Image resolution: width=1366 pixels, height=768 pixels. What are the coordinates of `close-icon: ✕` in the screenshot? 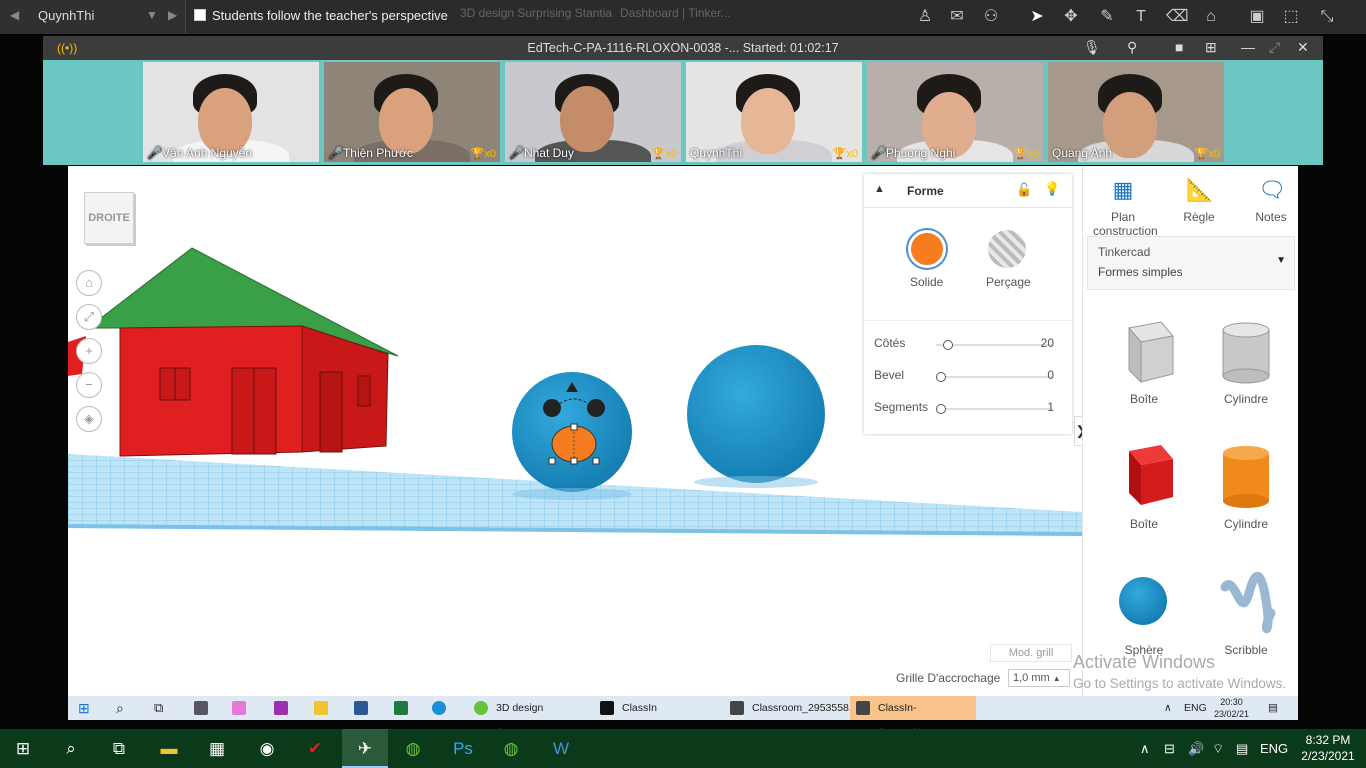 It's located at (1303, 47).